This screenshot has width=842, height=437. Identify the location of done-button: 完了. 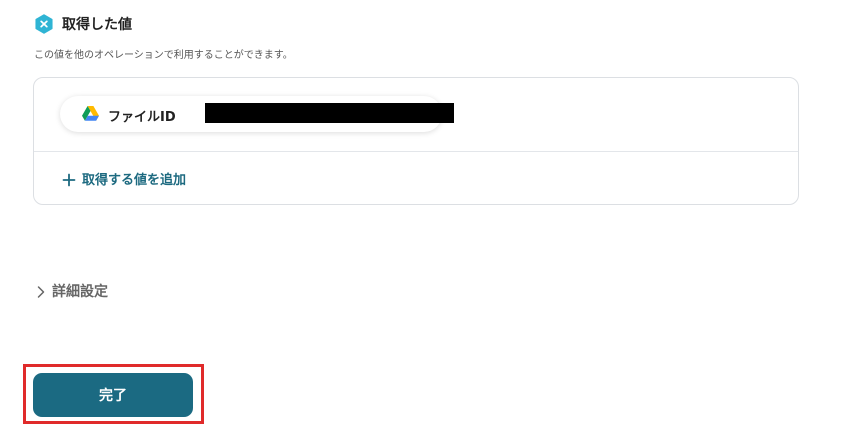
(113, 395).